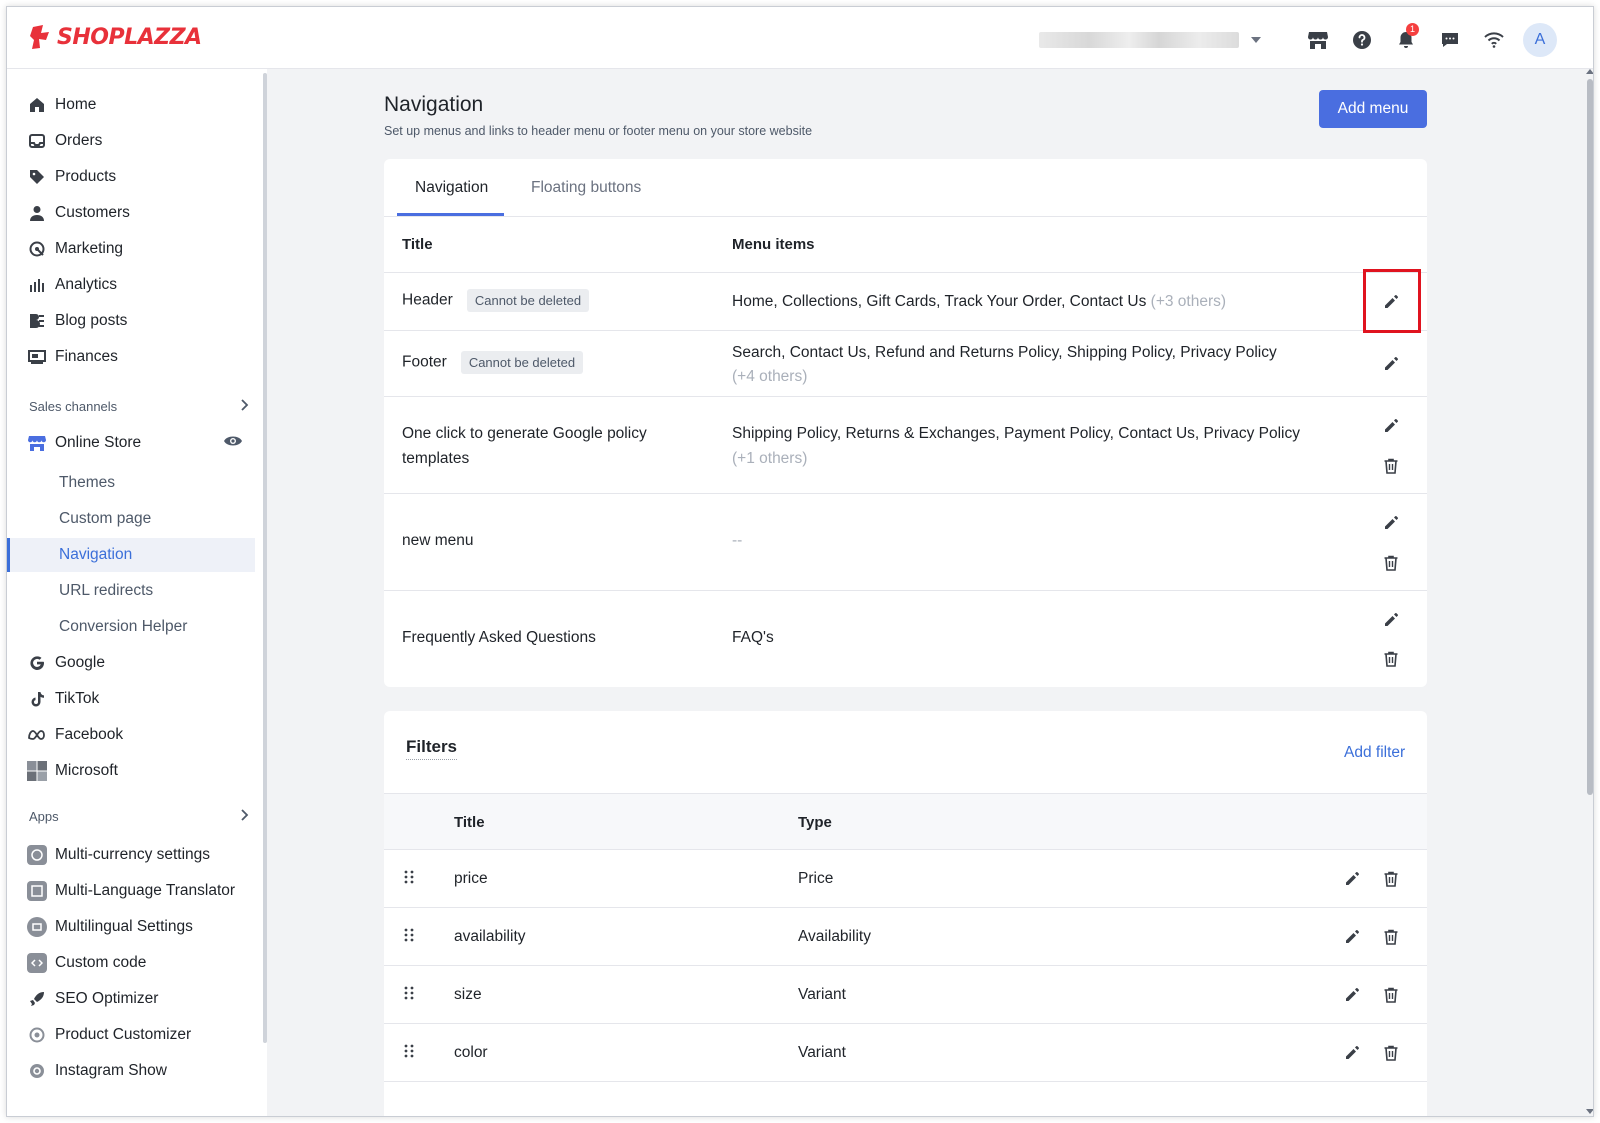 The width and height of the screenshot is (1600, 1123). What do you see at coordinates (131, 771) in the screenshot?
I see `sidebar-item-microsoft: Microsoft` at bounding box center [131, 771].